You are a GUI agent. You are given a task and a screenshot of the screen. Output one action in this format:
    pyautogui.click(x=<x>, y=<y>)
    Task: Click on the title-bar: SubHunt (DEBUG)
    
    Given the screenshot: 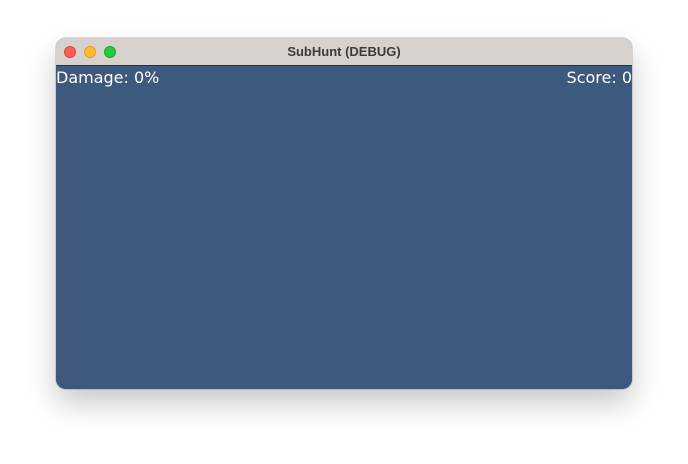 What is the action you would take?
    pyautogui.click(x=344, y=52)
    